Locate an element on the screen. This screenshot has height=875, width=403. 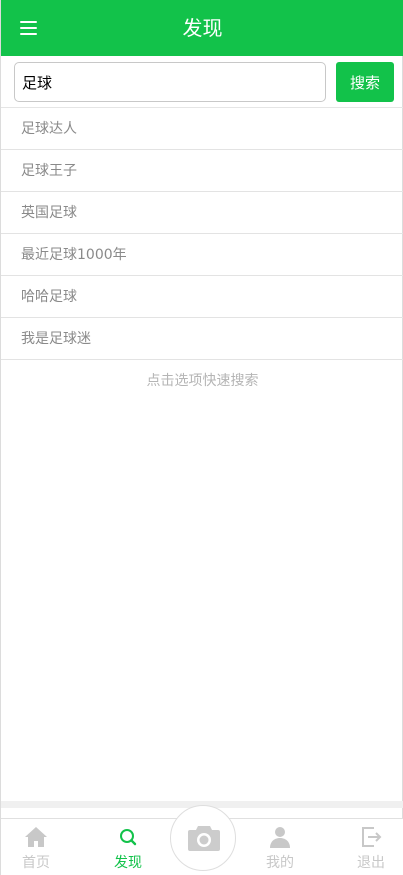
home-icon is located at coordinates (36, 837).